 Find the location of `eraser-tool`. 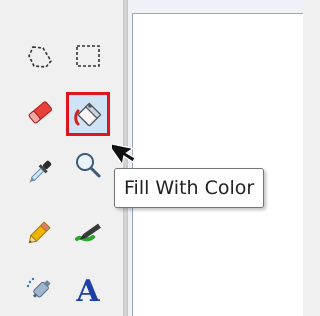

eraser-tool is located at coordinates (40, 112).